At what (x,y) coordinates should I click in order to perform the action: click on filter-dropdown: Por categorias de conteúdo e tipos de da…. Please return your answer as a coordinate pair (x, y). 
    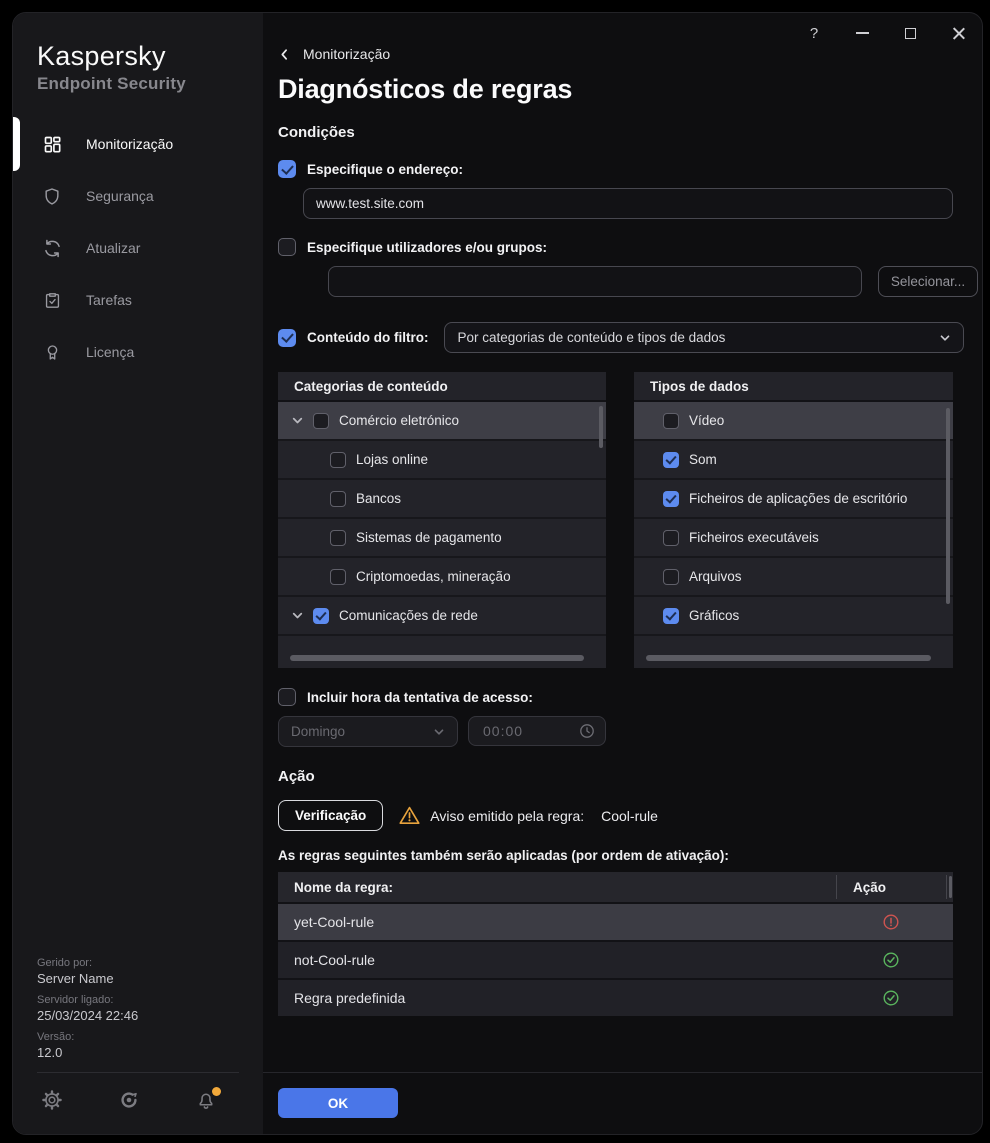
    Looking at the image, I should click on (704, 337).